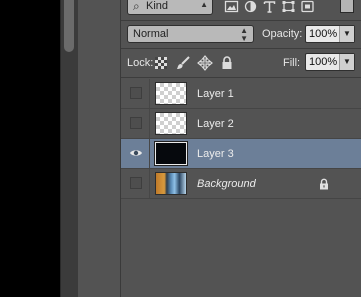  What do you see at coordinates (215, 154) in the screenshot?
I see `layer-name: Layer 3` at bounding box center [215, 154].